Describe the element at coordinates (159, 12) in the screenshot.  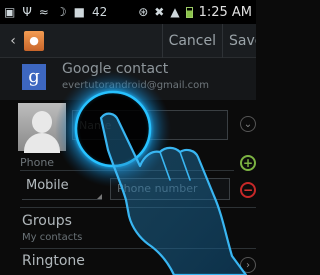
I see `mute-icon: ✖` at that location.